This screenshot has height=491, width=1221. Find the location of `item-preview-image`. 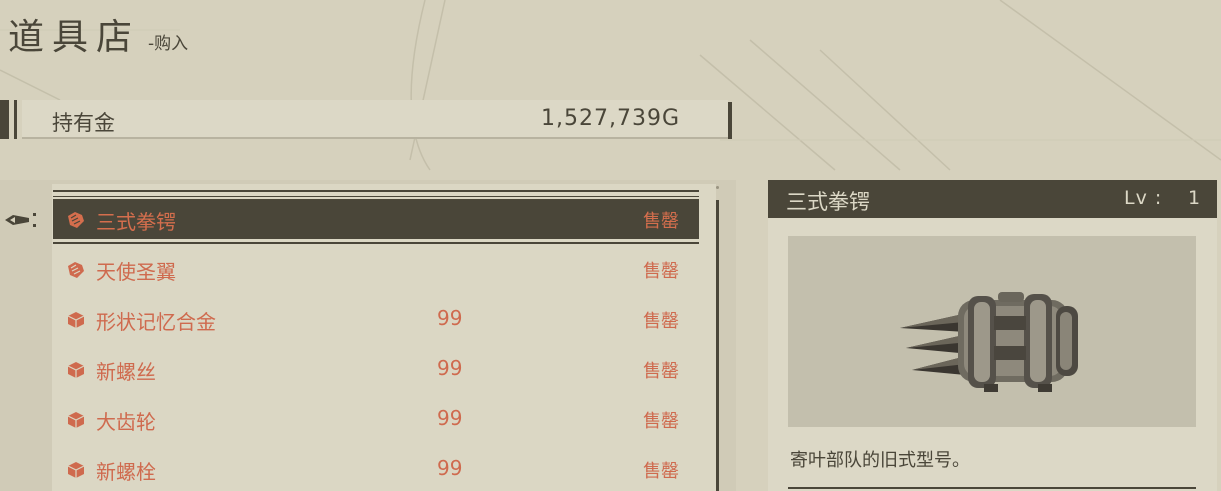

item-preview-image is located at coordinates (992, 331).